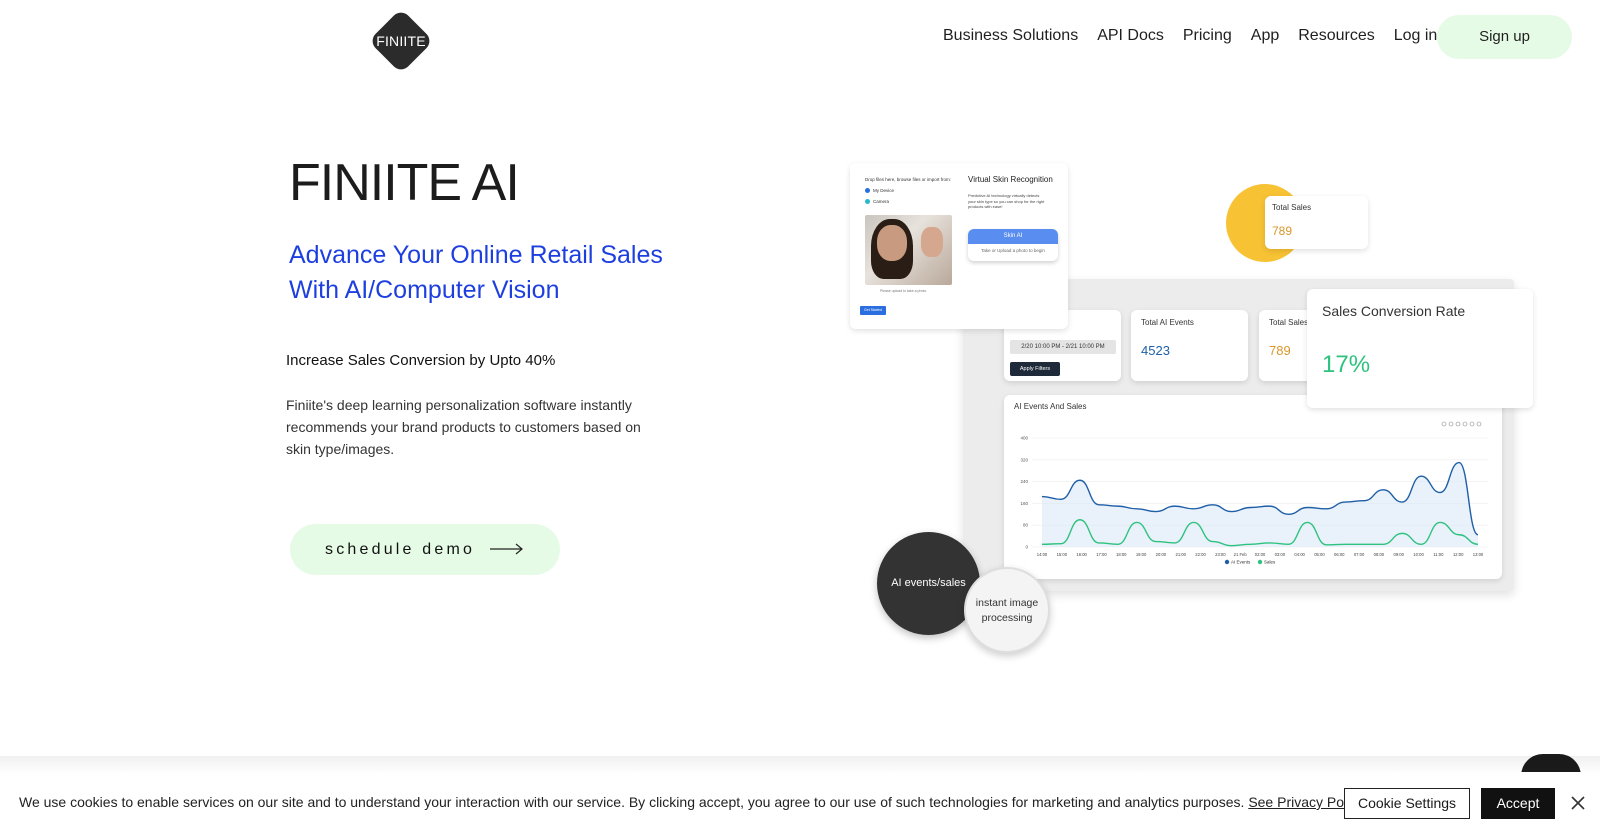 This screenshot has width=1600, height=834. I want to click on x-tick-label: 11:00, so click(1438, 554).